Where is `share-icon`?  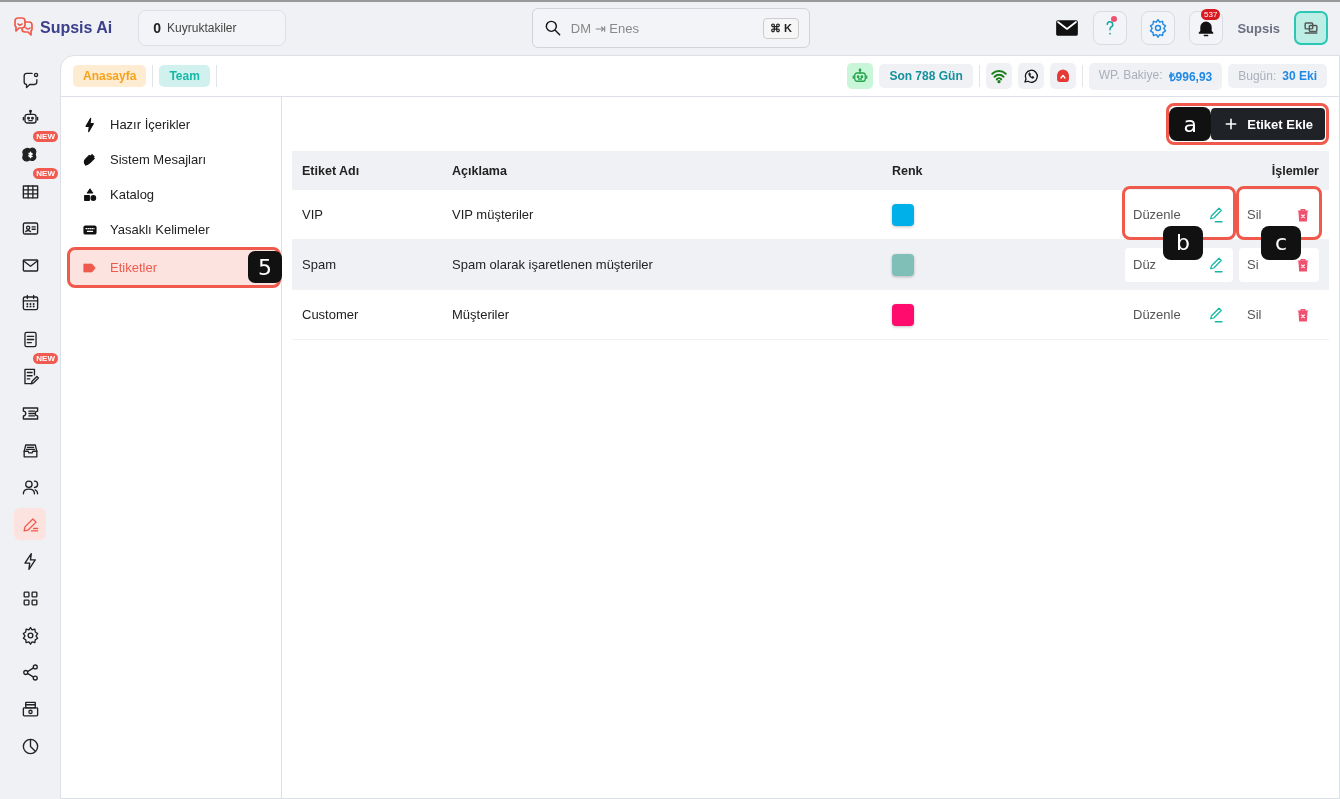 share-icon is located at coordinates (30, 672).